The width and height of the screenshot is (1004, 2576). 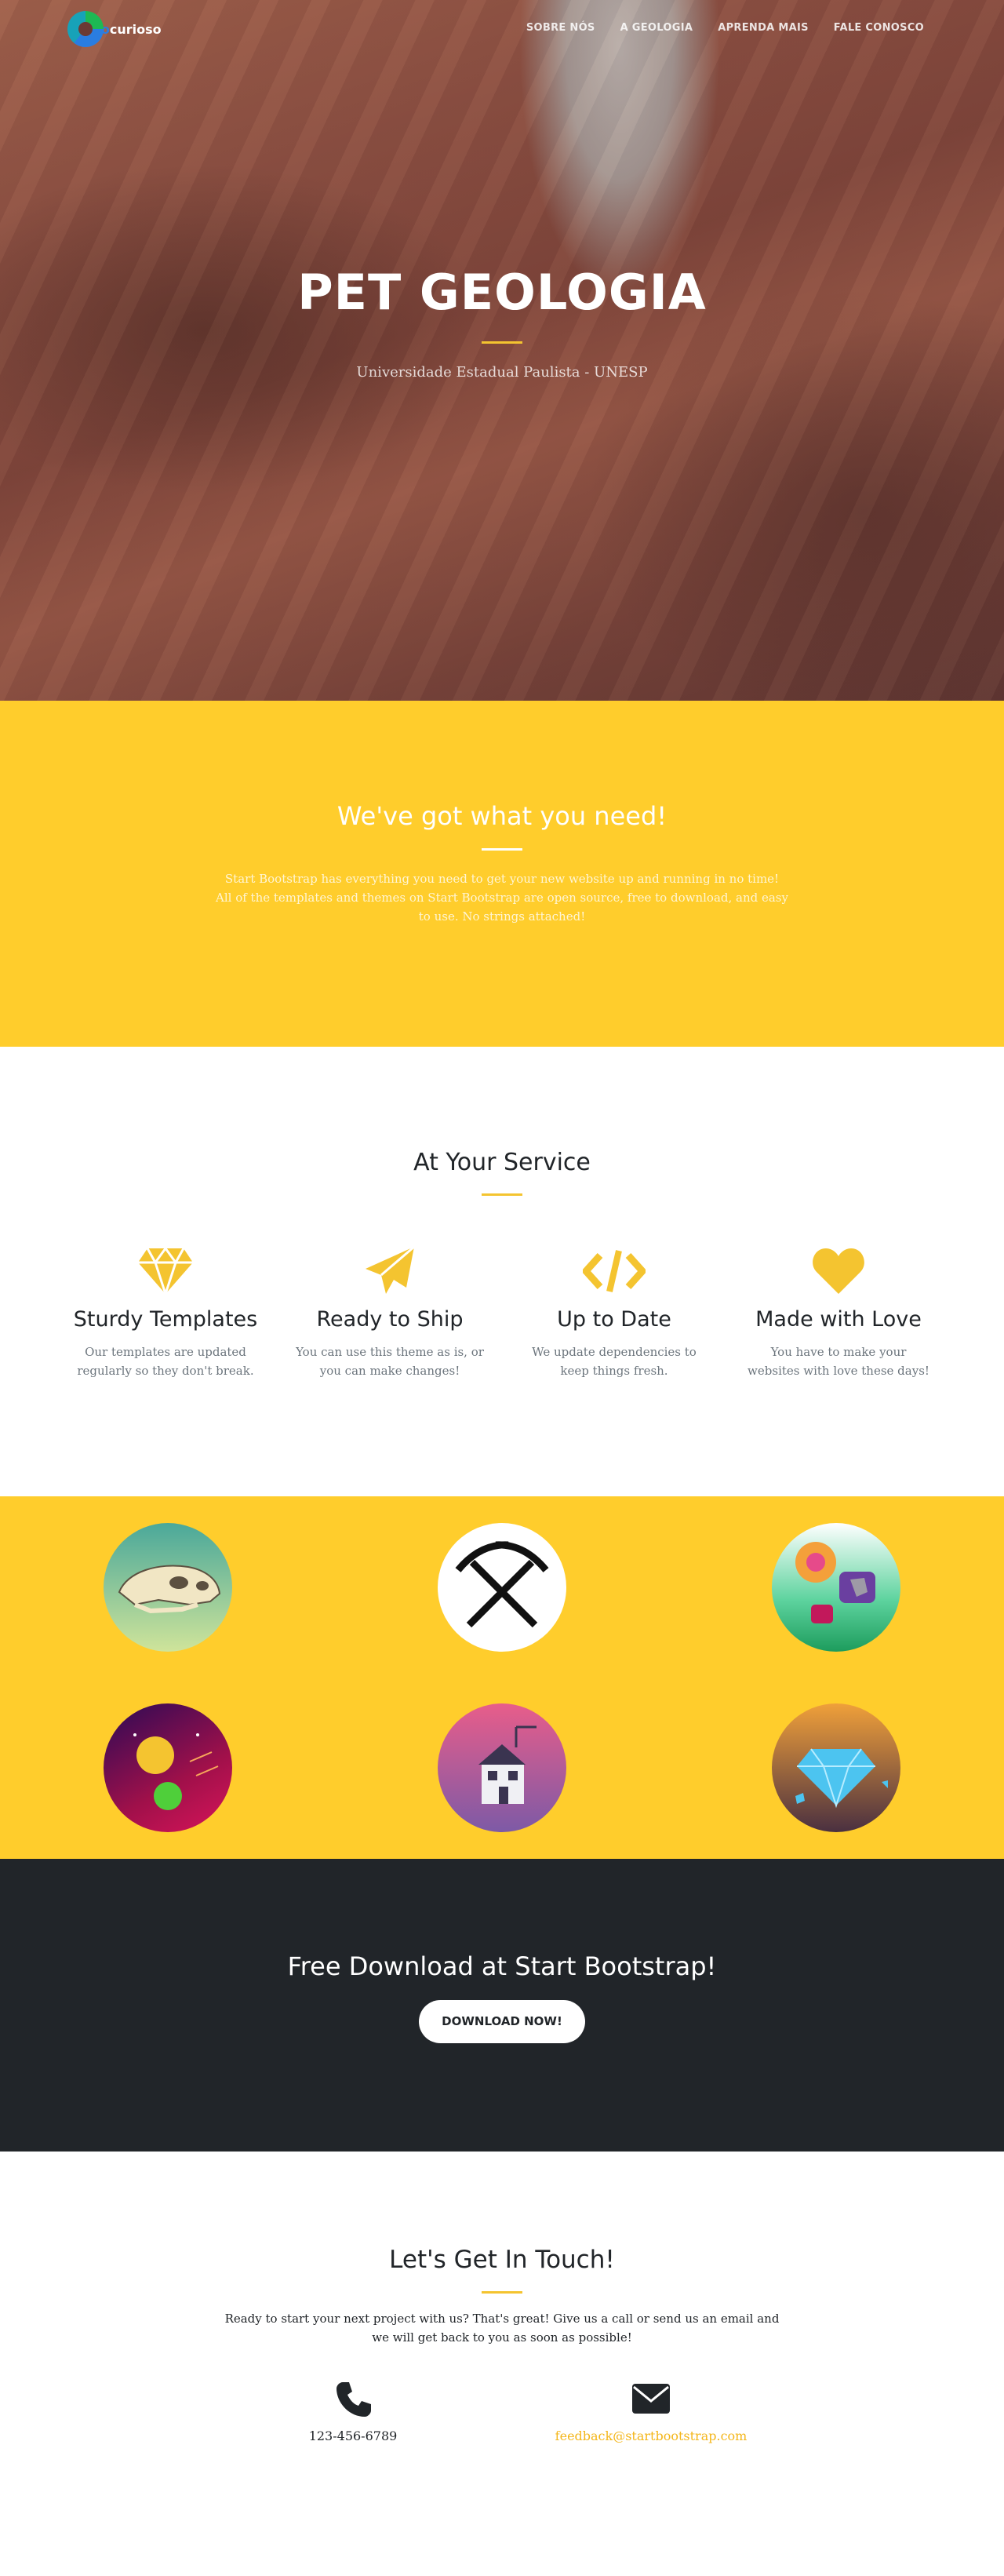 I want to click on download-button: DOWNLOAD NOW!, so click(x=502, y=2021).